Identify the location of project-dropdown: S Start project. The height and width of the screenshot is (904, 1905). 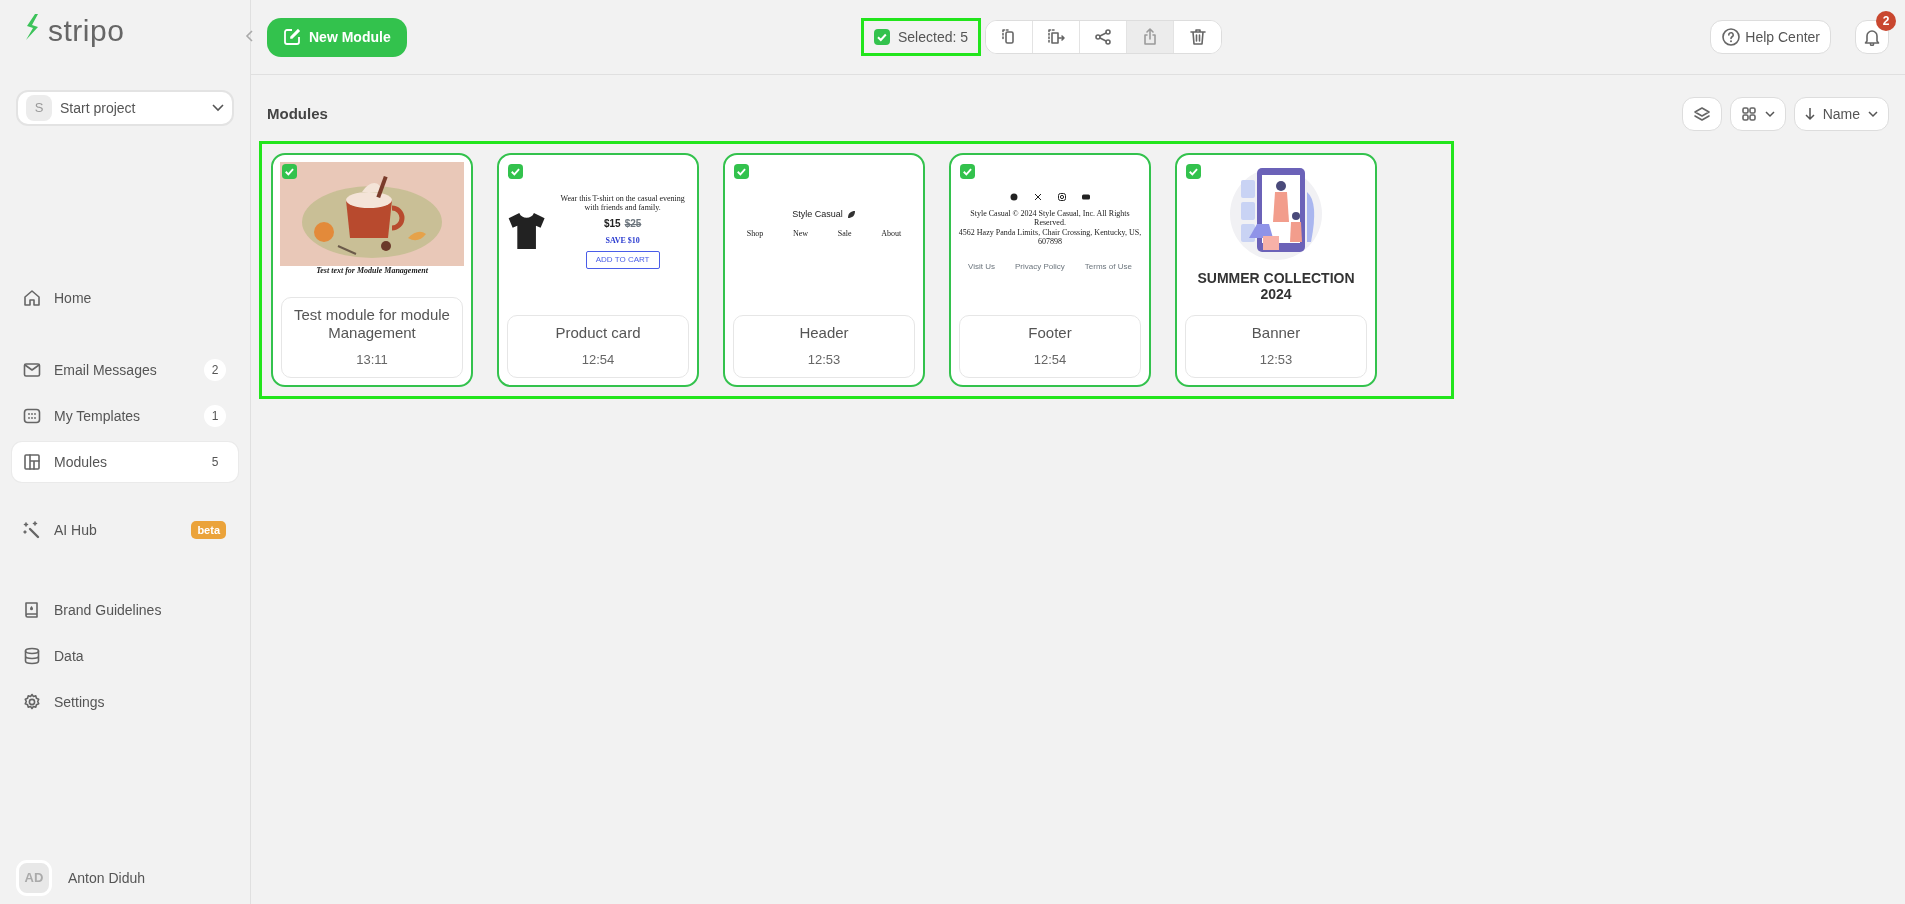
(125, 108).